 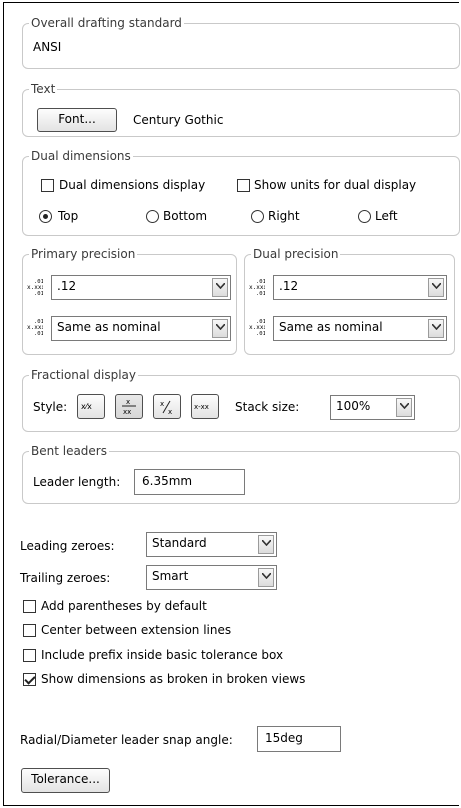 What do you see at coordinates (360, 287) in the screenshot?
I see `dual-precision-select: .12` at bounding box center [360, 287].